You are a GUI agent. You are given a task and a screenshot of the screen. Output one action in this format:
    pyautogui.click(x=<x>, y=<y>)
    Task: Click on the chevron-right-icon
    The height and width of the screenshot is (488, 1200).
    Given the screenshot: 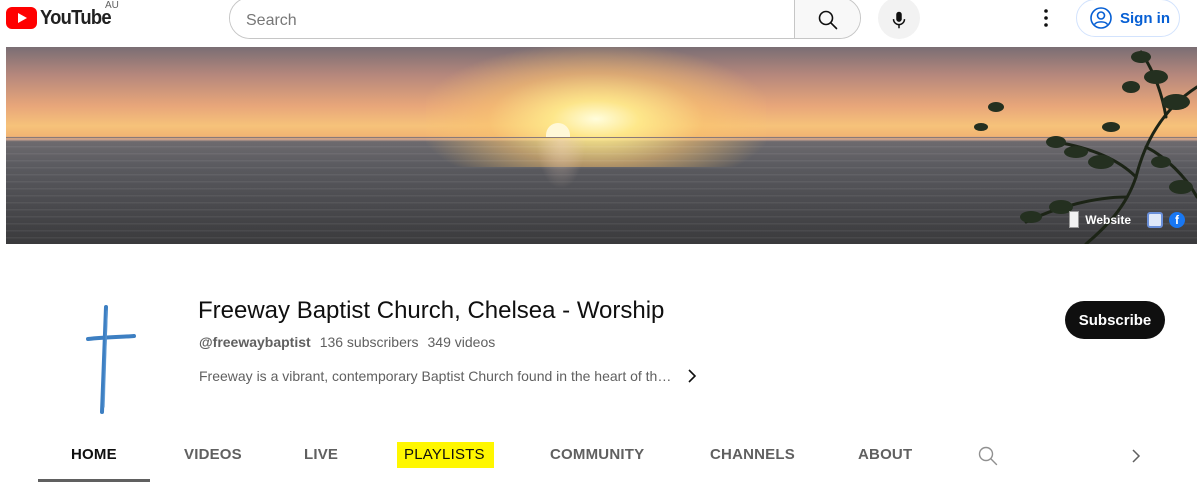 What is the action you would take?
    pyautogui.click(x=692, y=376)
    